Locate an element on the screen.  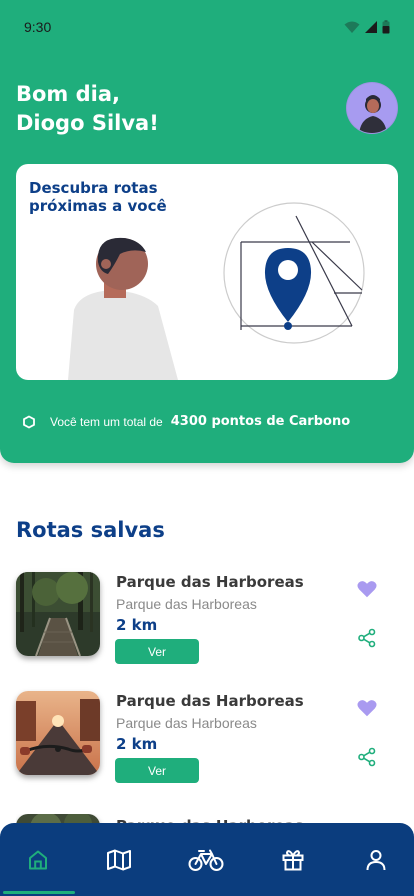
bike-road-image is located at coordinates (58, 733).